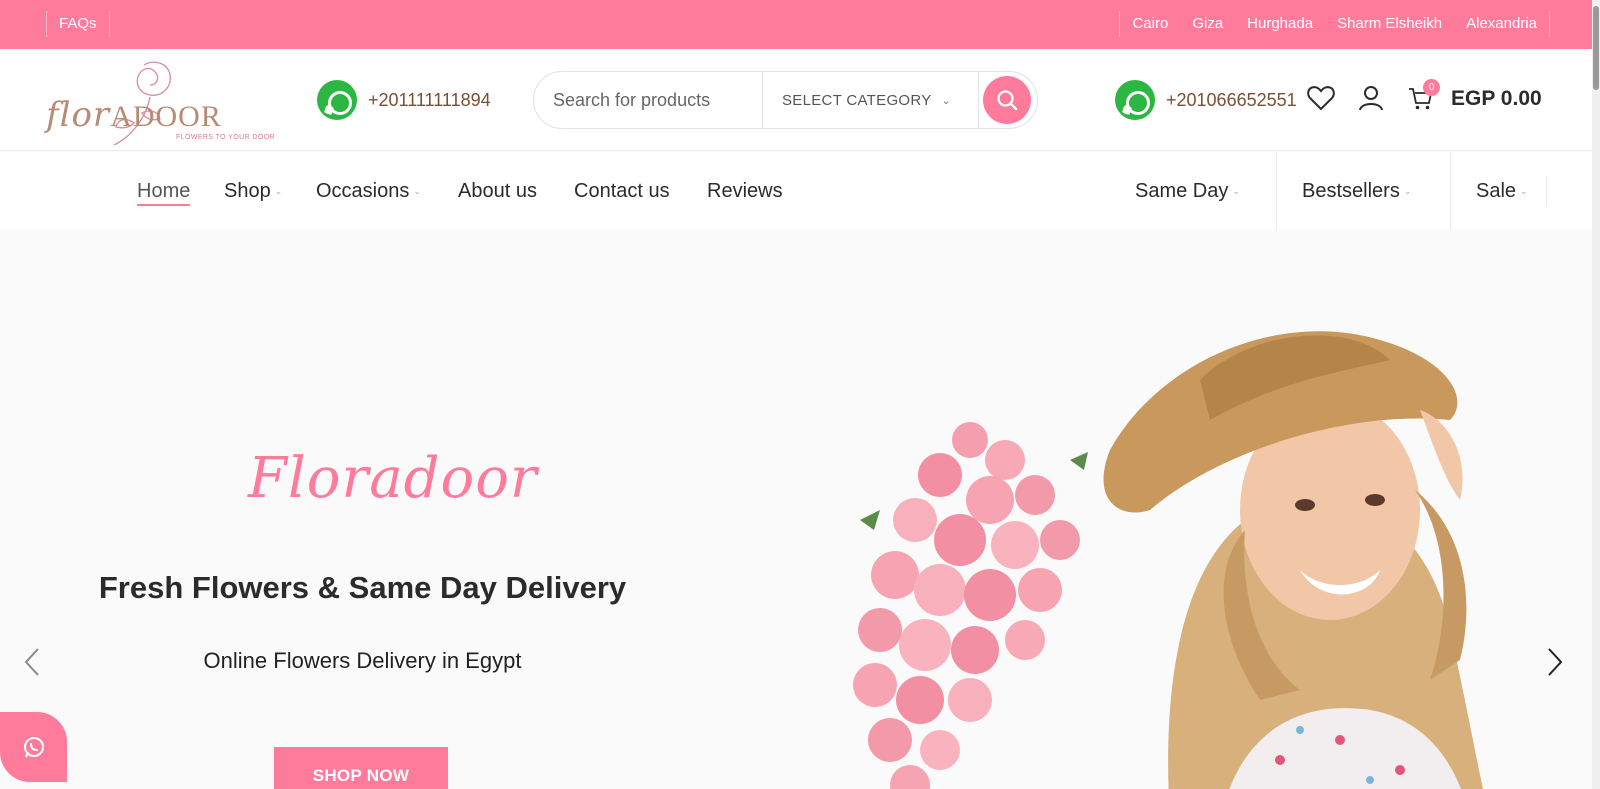 Image resolution: width=1600 pixels, height=789 pixels. Describe the element at coordinates (1207, 24) in the screenshot. I see `city-link-giza: Giza` at that location.